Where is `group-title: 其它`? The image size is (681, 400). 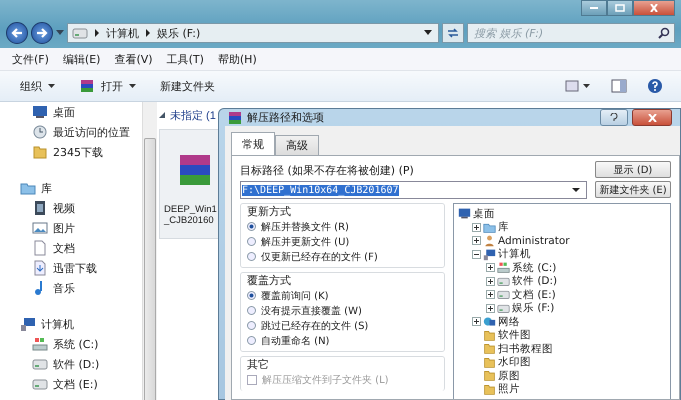 group-title: 其它 is located at coordinates (258, 364).